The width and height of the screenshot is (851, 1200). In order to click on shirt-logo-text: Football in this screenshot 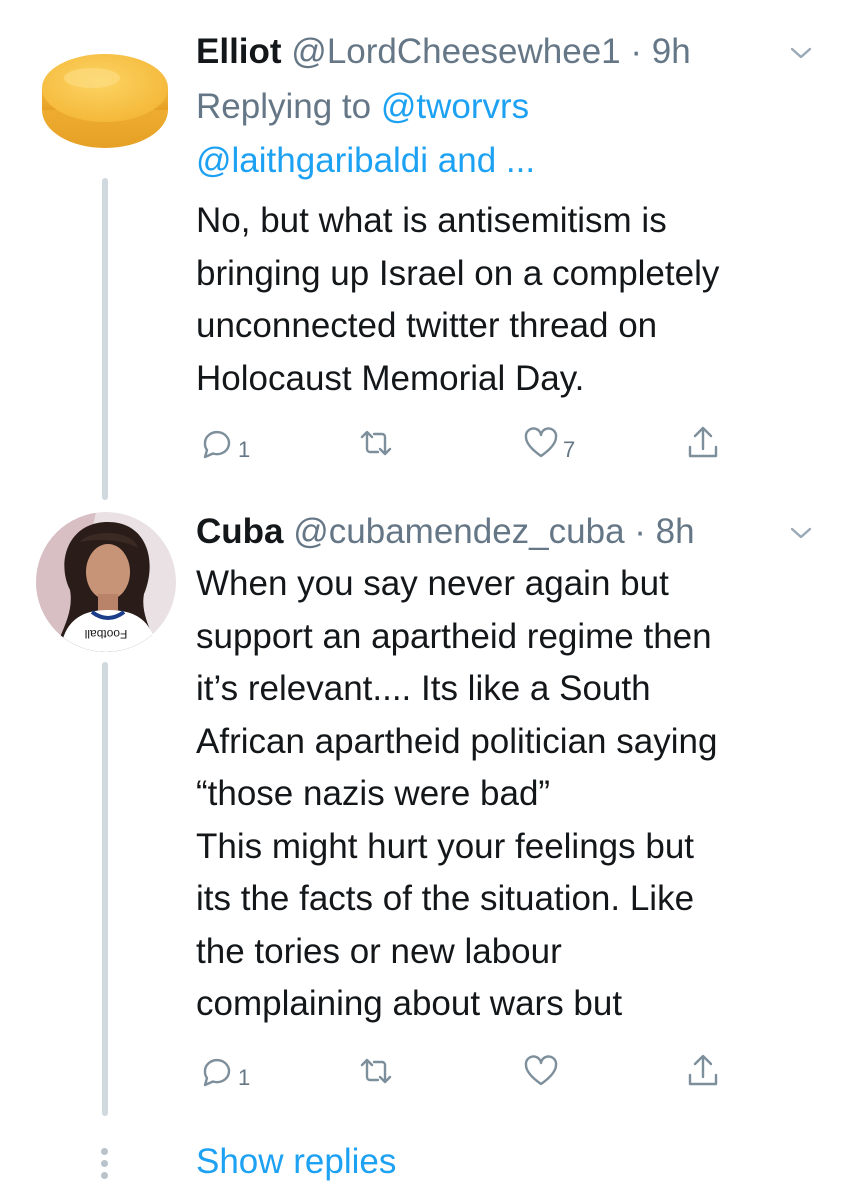, I will do `click(106, 634)`.